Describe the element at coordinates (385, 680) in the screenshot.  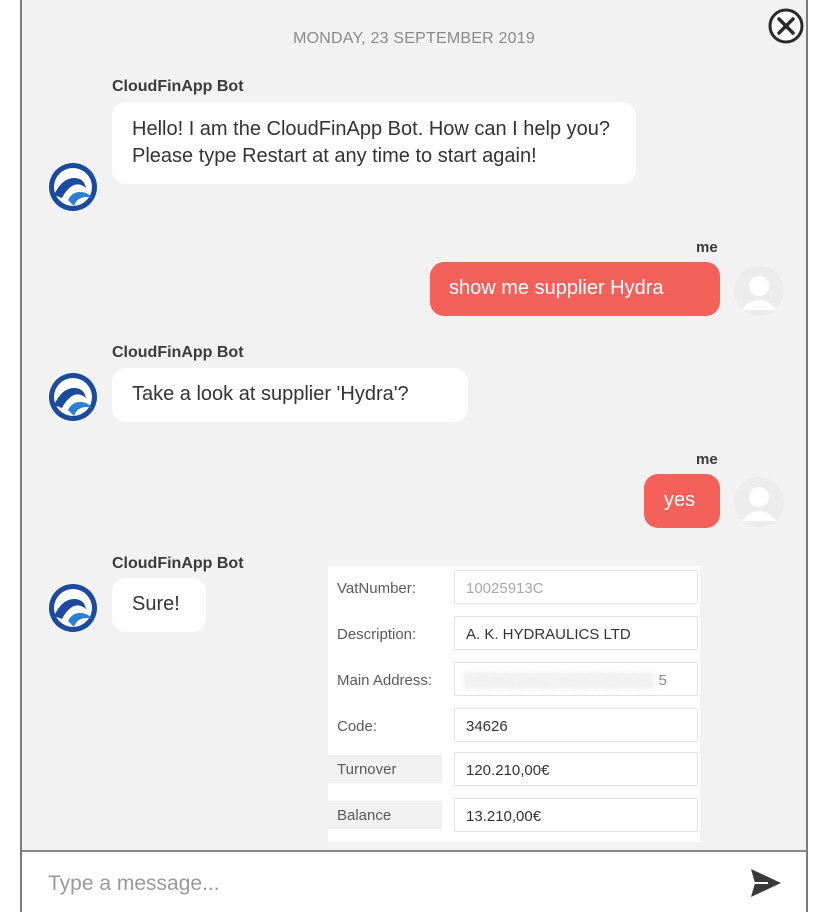
I see `field-label: Main Address:` at that location.